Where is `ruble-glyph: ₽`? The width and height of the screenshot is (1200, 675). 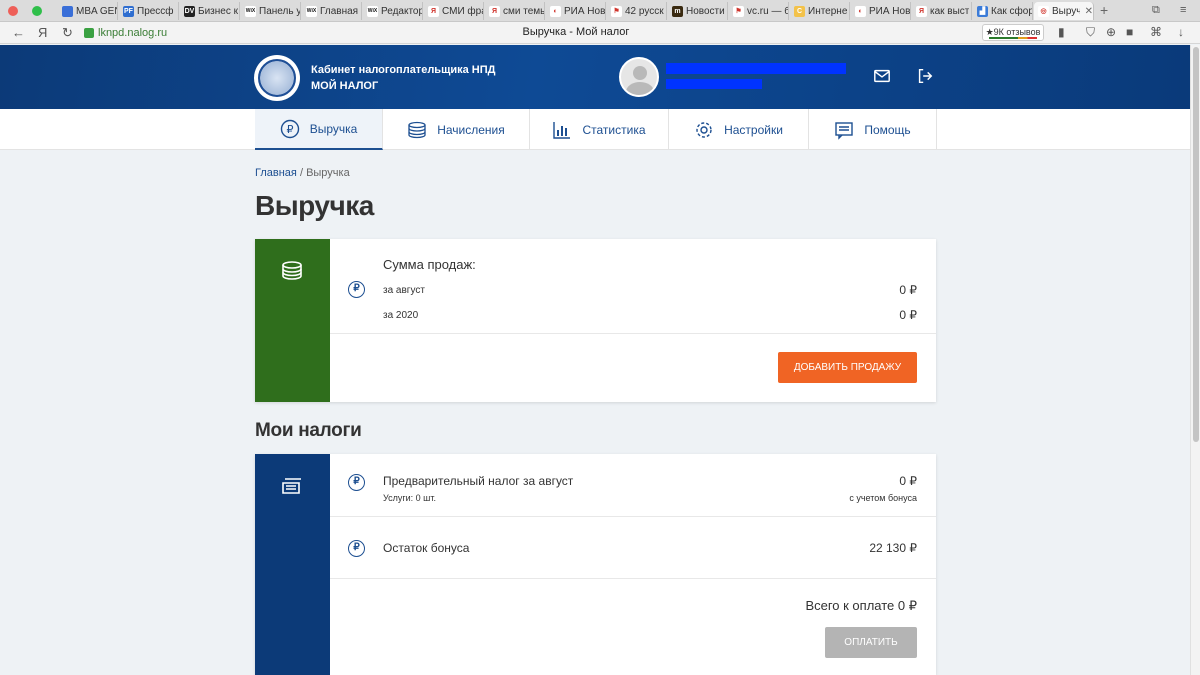
ruble-glyph: ₽ is located at coordinates (289, 129).